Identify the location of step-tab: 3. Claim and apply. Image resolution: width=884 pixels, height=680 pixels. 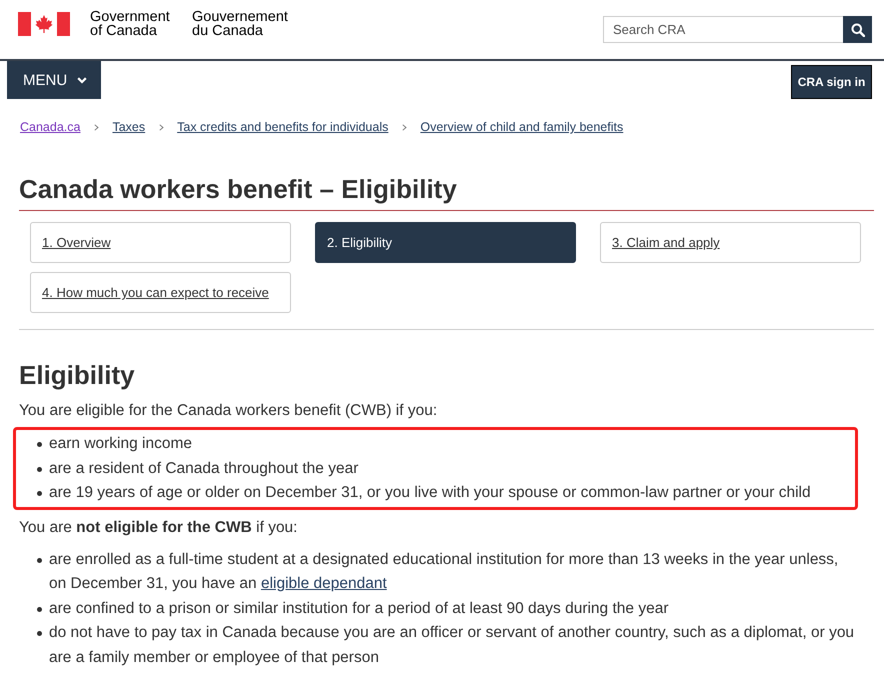
(730, 242).